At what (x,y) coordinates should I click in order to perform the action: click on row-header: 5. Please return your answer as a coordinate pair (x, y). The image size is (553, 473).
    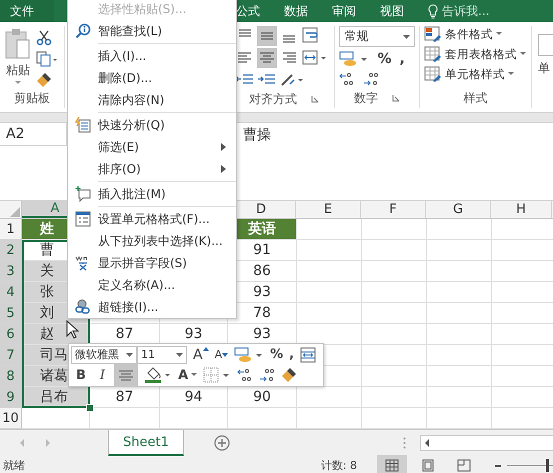
    Looking at the image, I should click on (11, 313).